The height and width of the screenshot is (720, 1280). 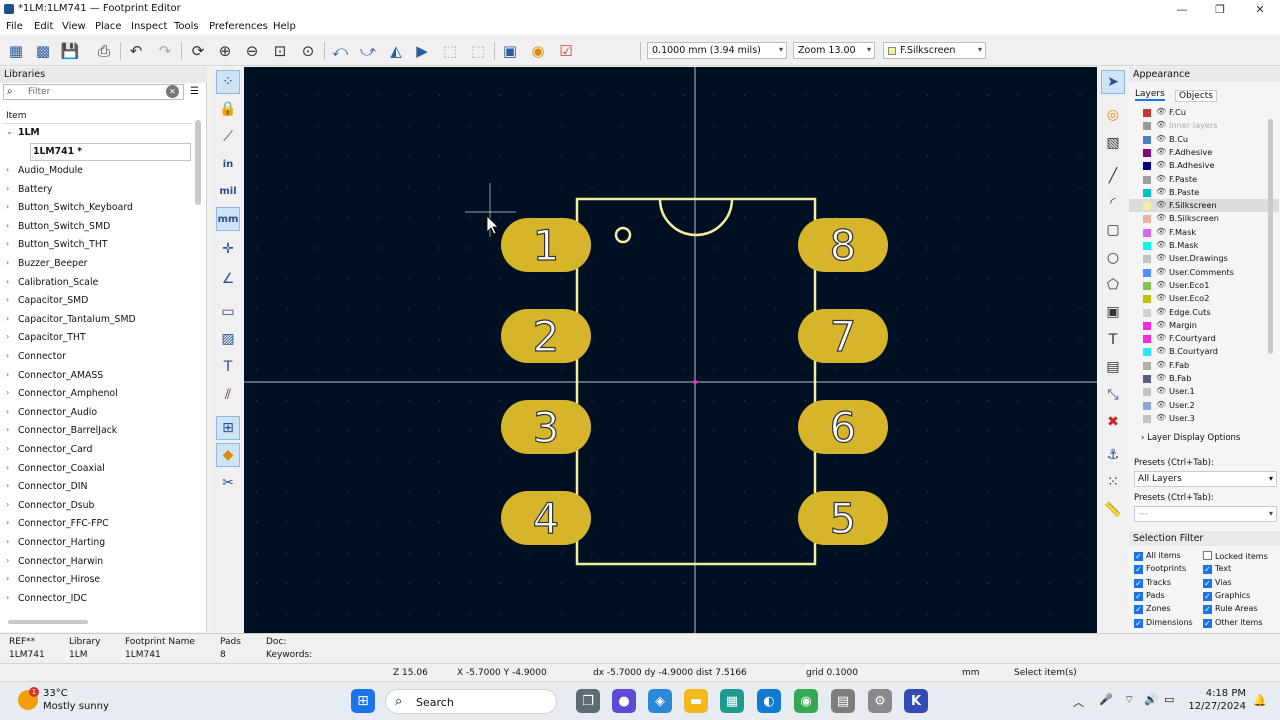 I want to click on pad-outline-icon: ▭, so click(x=228, y=312).